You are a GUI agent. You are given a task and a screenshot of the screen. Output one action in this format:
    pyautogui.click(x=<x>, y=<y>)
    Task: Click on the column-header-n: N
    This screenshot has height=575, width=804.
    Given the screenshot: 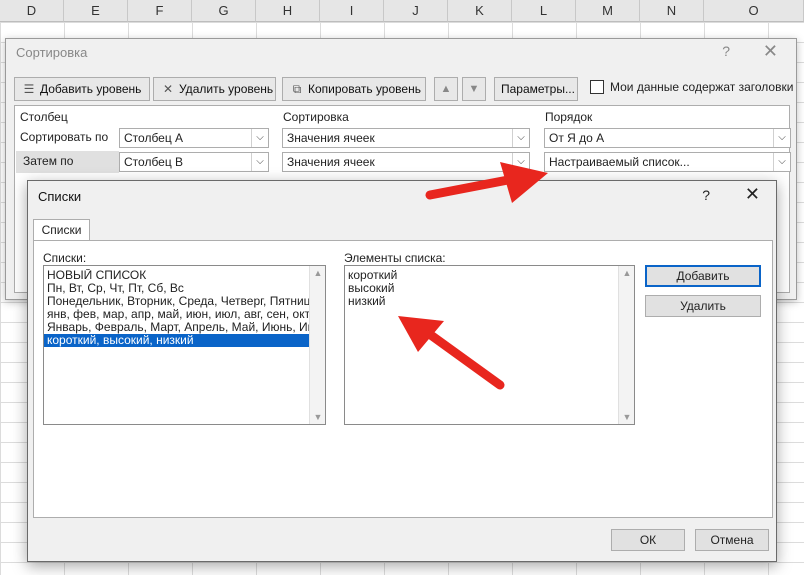 What is the action you would take?
    pyautogui.click(x=672, y=11)
    